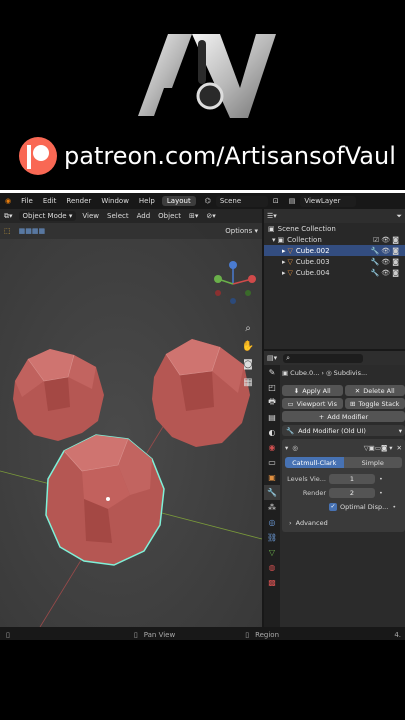 The height and width of the screenshot is (720, 405). Describe the element at coordinates (311, 523) in the screenshot. I see `advanced-label: Advanced` at that location.